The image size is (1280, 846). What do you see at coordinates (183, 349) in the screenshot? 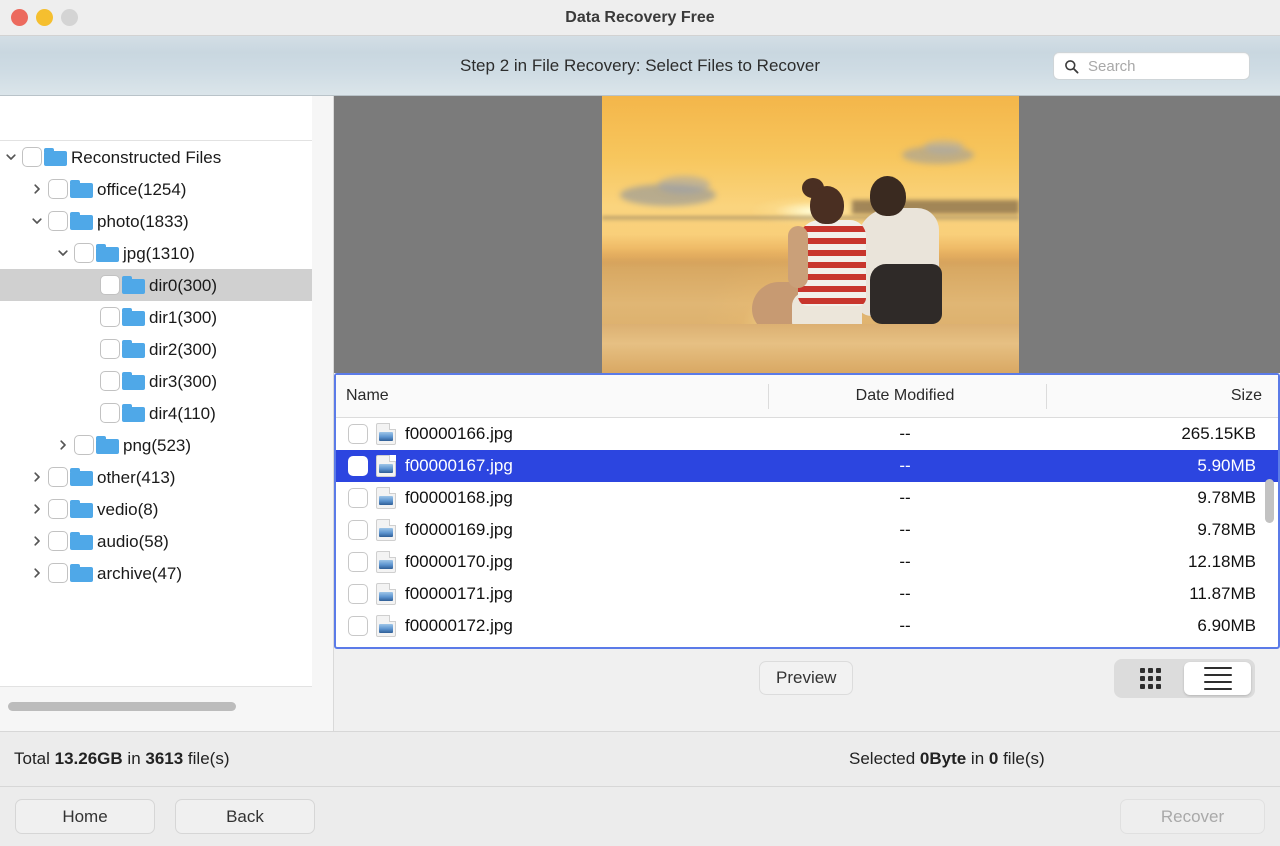
I see `tree-item-label: dir2(300)` at bounding box center [183, 349].